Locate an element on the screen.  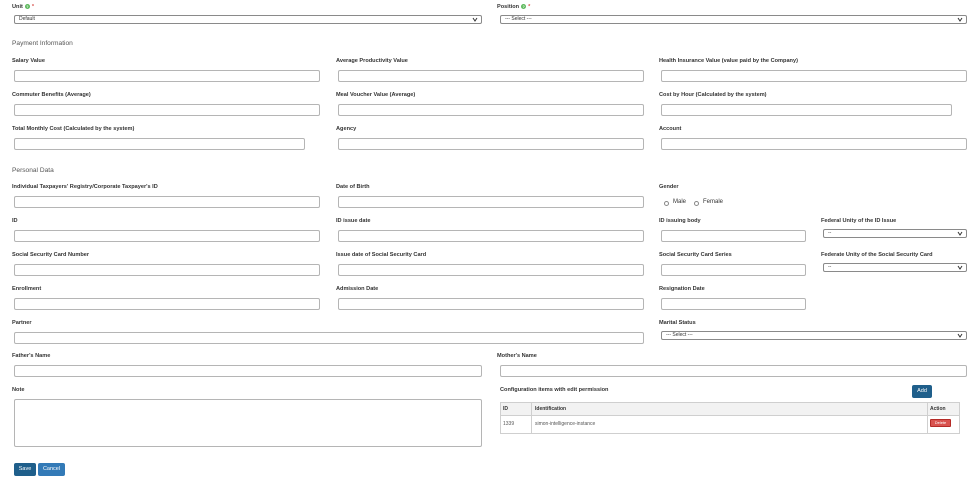
gender-label: Gender is located at coordinates (669, 187).